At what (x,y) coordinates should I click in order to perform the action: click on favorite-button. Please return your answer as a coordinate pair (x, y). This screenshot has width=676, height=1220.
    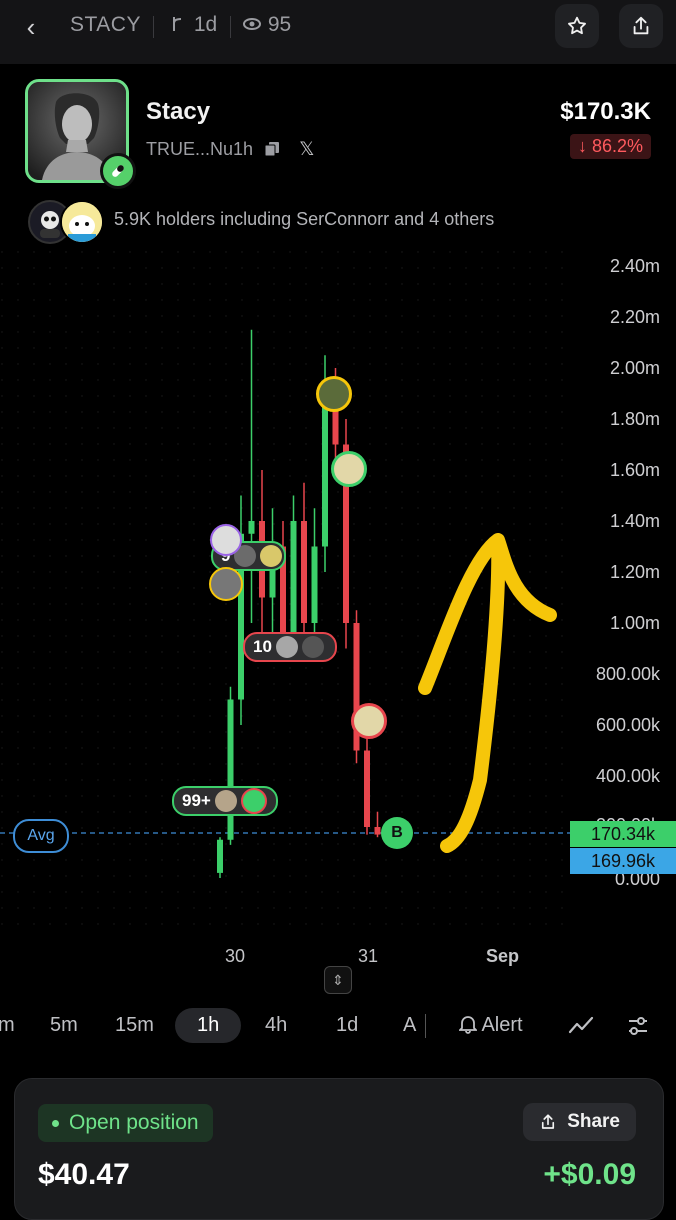
    Looking at the image, I should click on (577, 26).